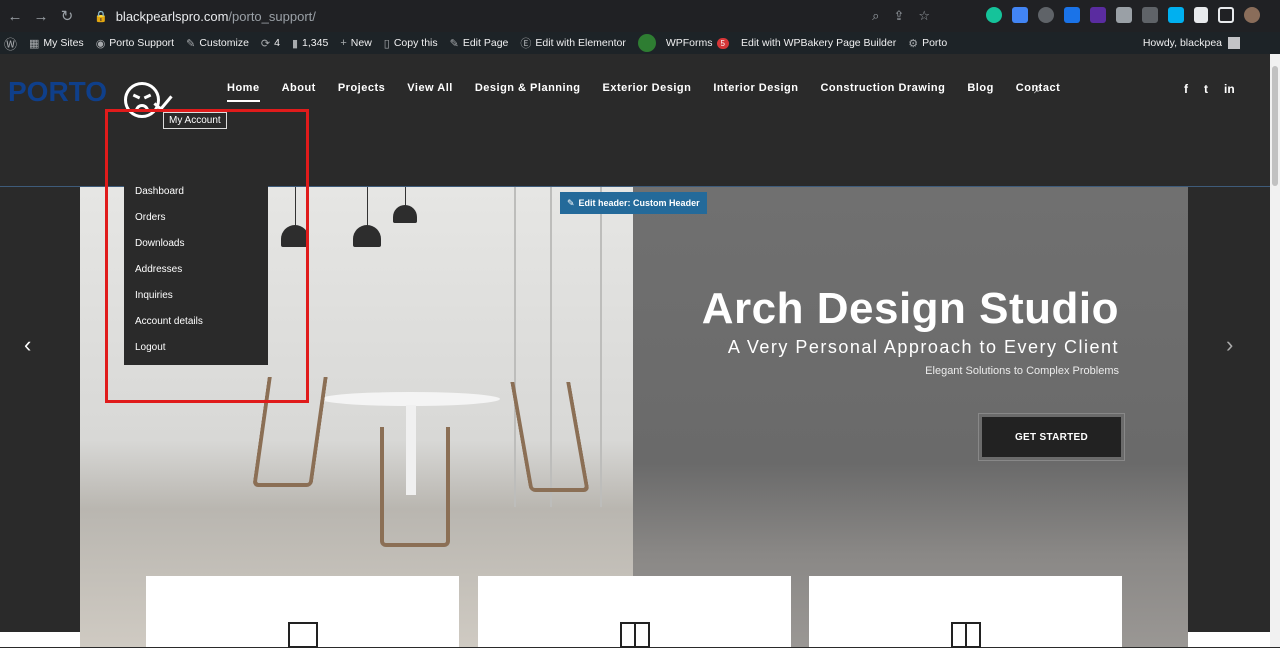 The width and height of the screenshot is (1280, 648). Describe the element at coordinates (41, 16) in the screenshot. I see `forward-icon: →` at that location.